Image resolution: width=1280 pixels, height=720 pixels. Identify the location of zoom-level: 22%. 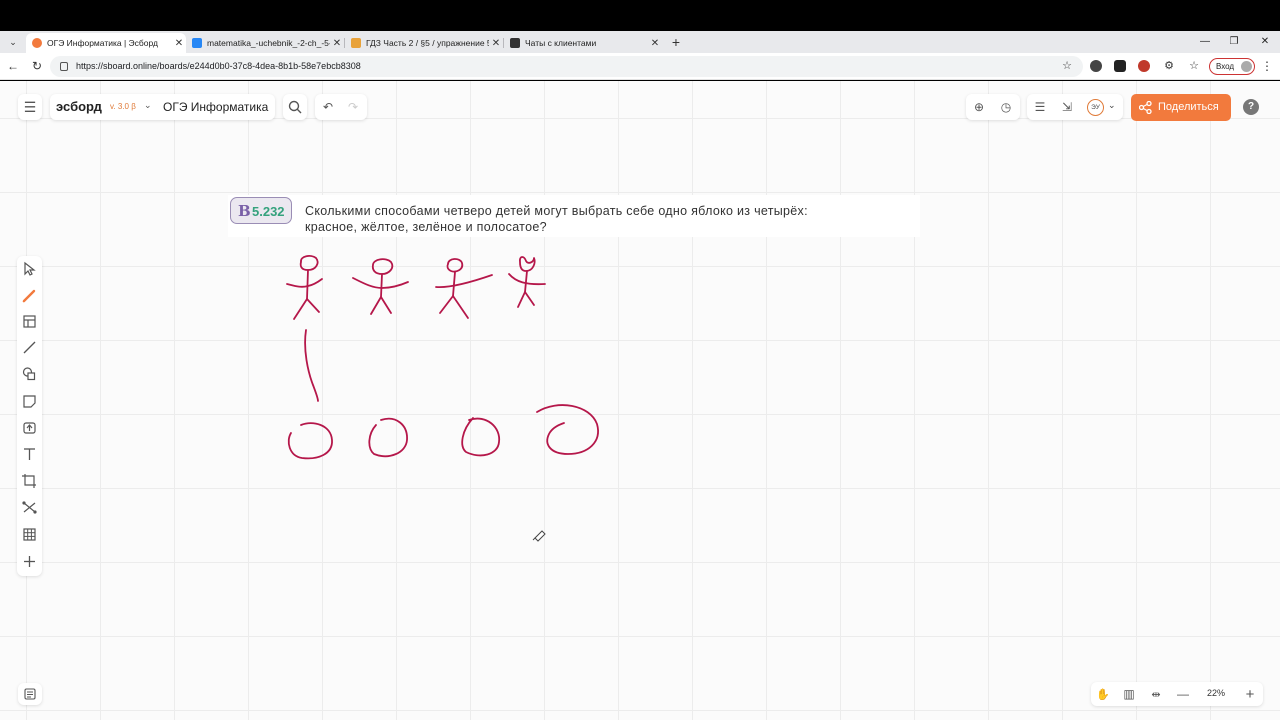
(1216, 693).